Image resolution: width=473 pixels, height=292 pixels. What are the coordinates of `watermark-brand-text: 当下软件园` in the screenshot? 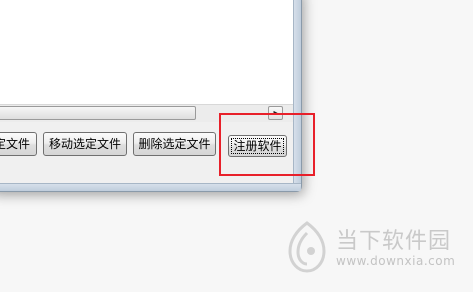 It's located at (394, 241).